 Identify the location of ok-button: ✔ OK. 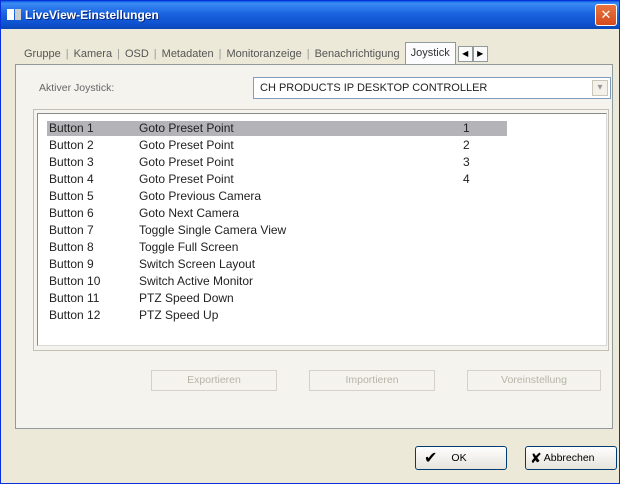
(461, 458).